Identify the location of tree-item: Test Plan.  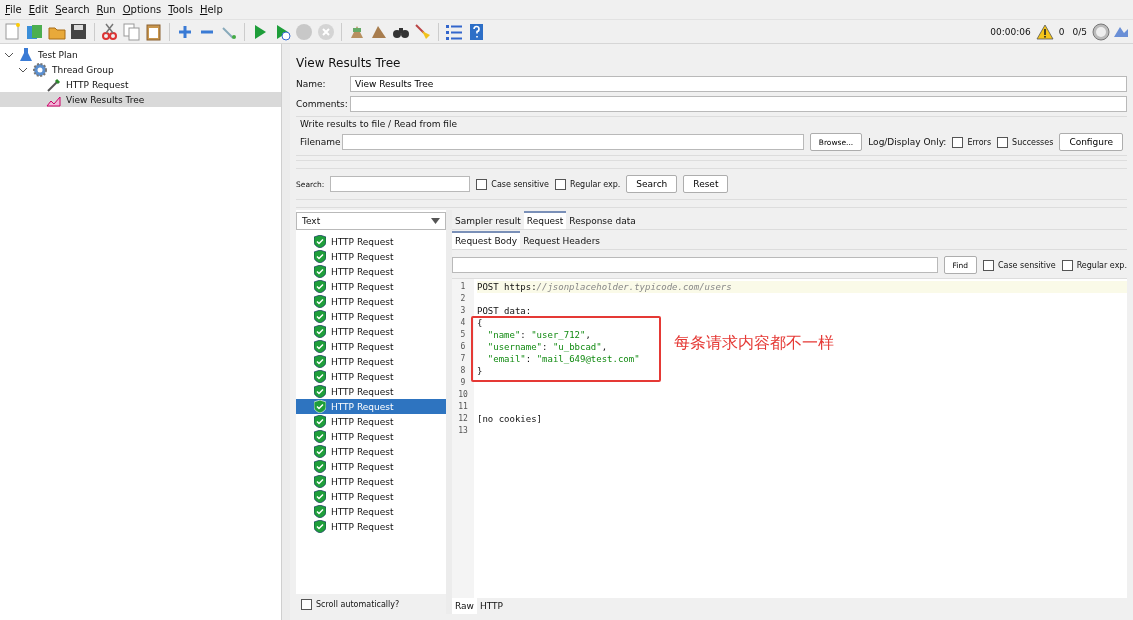
(140, 54).